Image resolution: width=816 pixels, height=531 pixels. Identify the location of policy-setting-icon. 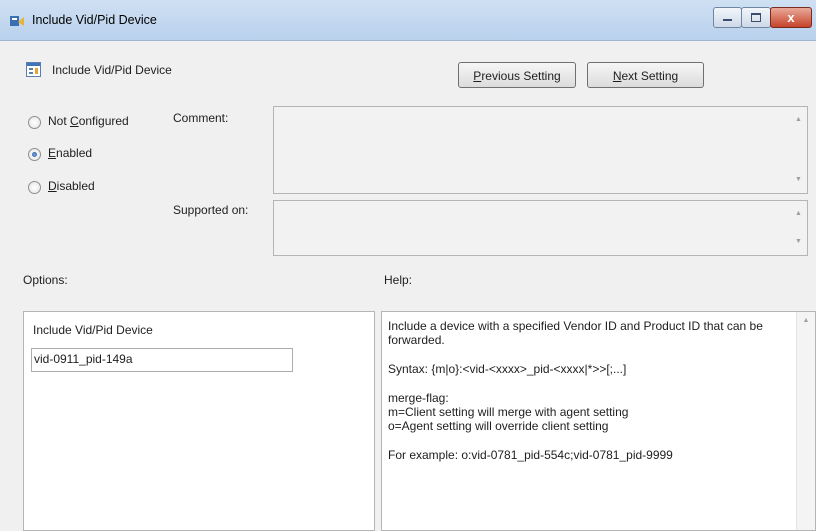
(33, 69).